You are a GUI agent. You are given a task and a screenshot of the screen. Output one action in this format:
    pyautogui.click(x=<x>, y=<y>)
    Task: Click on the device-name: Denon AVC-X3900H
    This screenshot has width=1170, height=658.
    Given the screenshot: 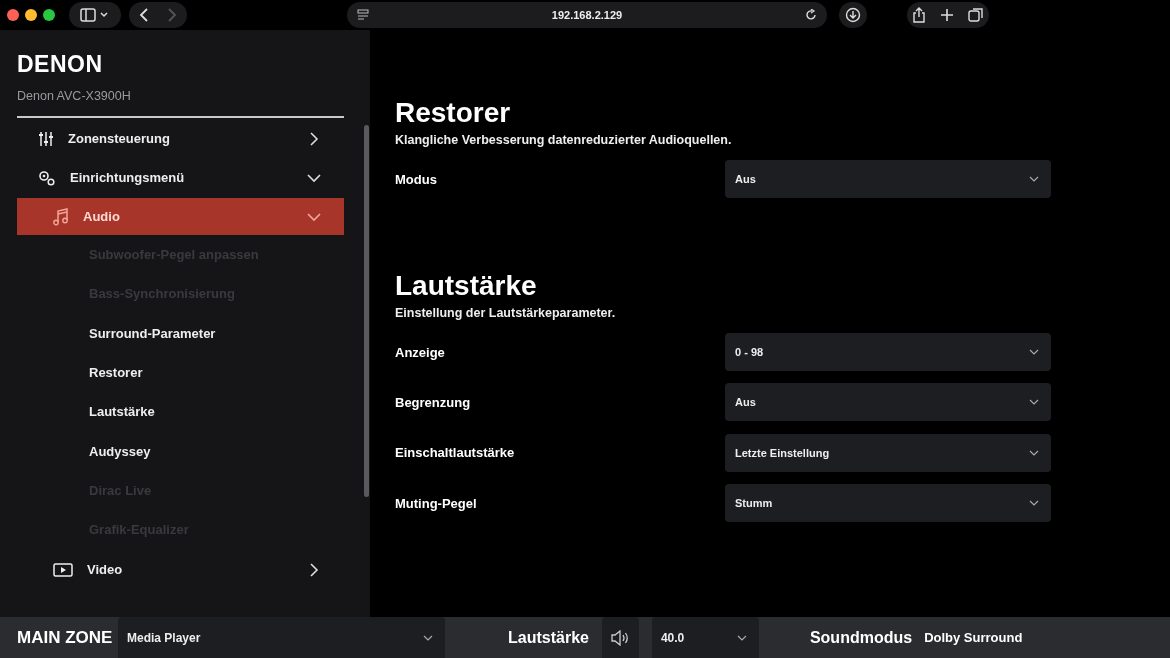 What is the action you would take?
    pyautogui.click(x=74, y=96)
    